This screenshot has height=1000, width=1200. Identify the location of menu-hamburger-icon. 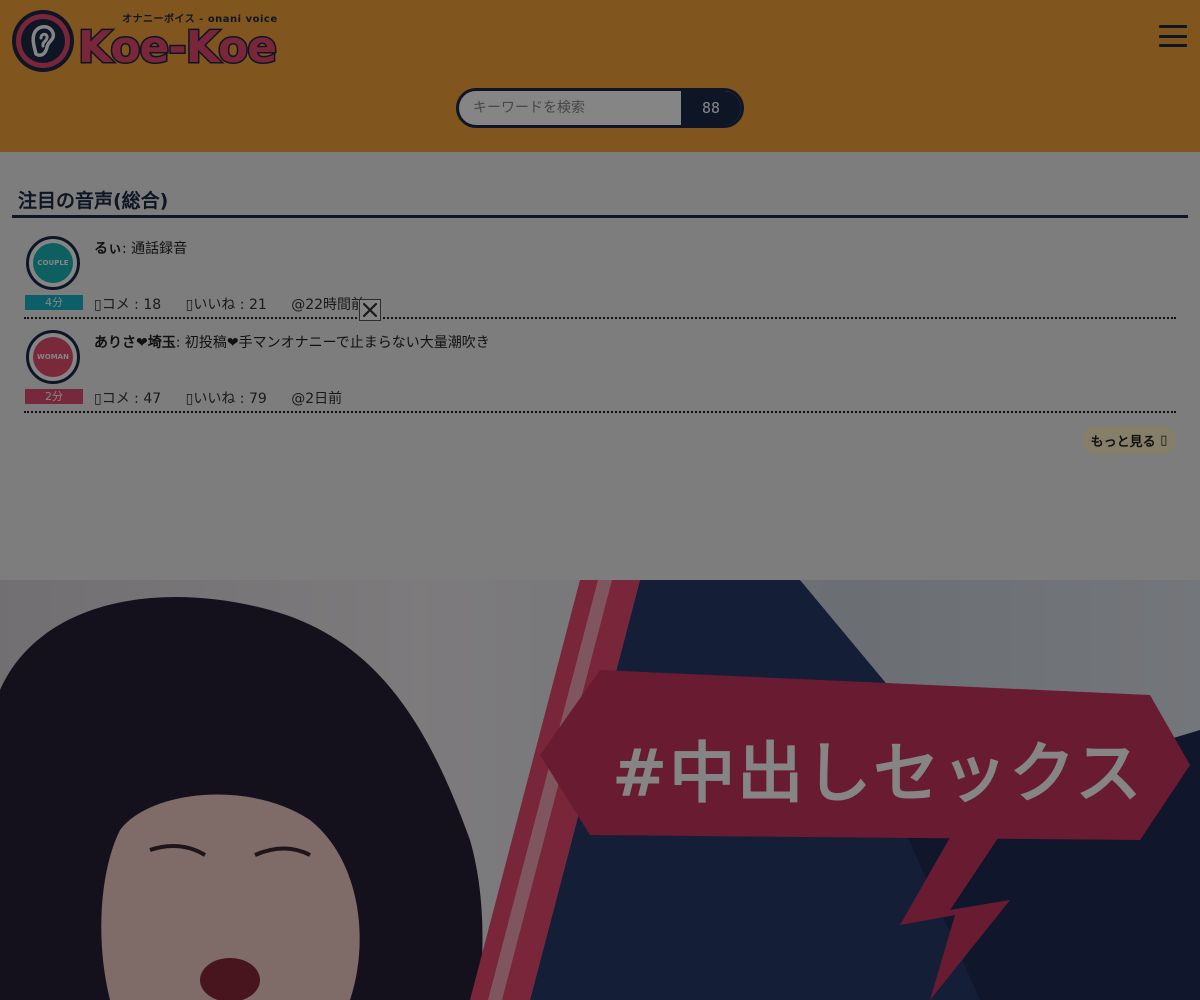
(1173, 36).